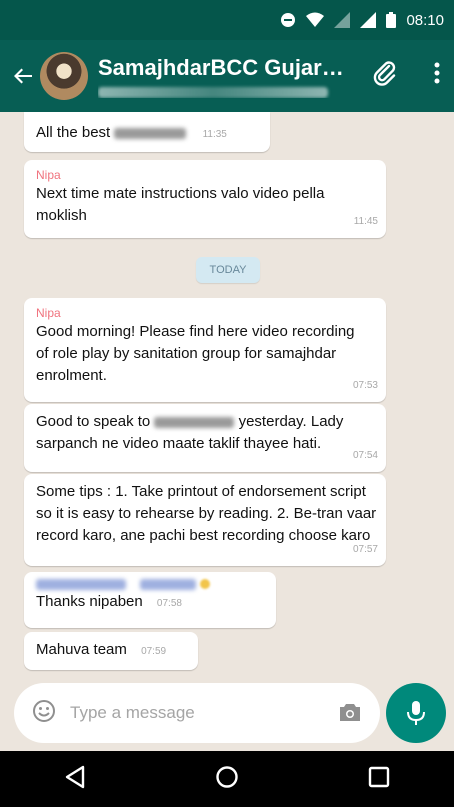 The width and height of the screenshot is (454, 807). I want to click on participants-redacted, so click(213, 92).